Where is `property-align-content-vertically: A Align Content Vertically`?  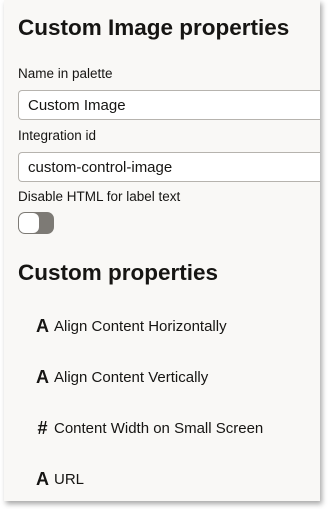
property-align-content-vertically: A Align Content Vertically is located at coordinates (121, 377).